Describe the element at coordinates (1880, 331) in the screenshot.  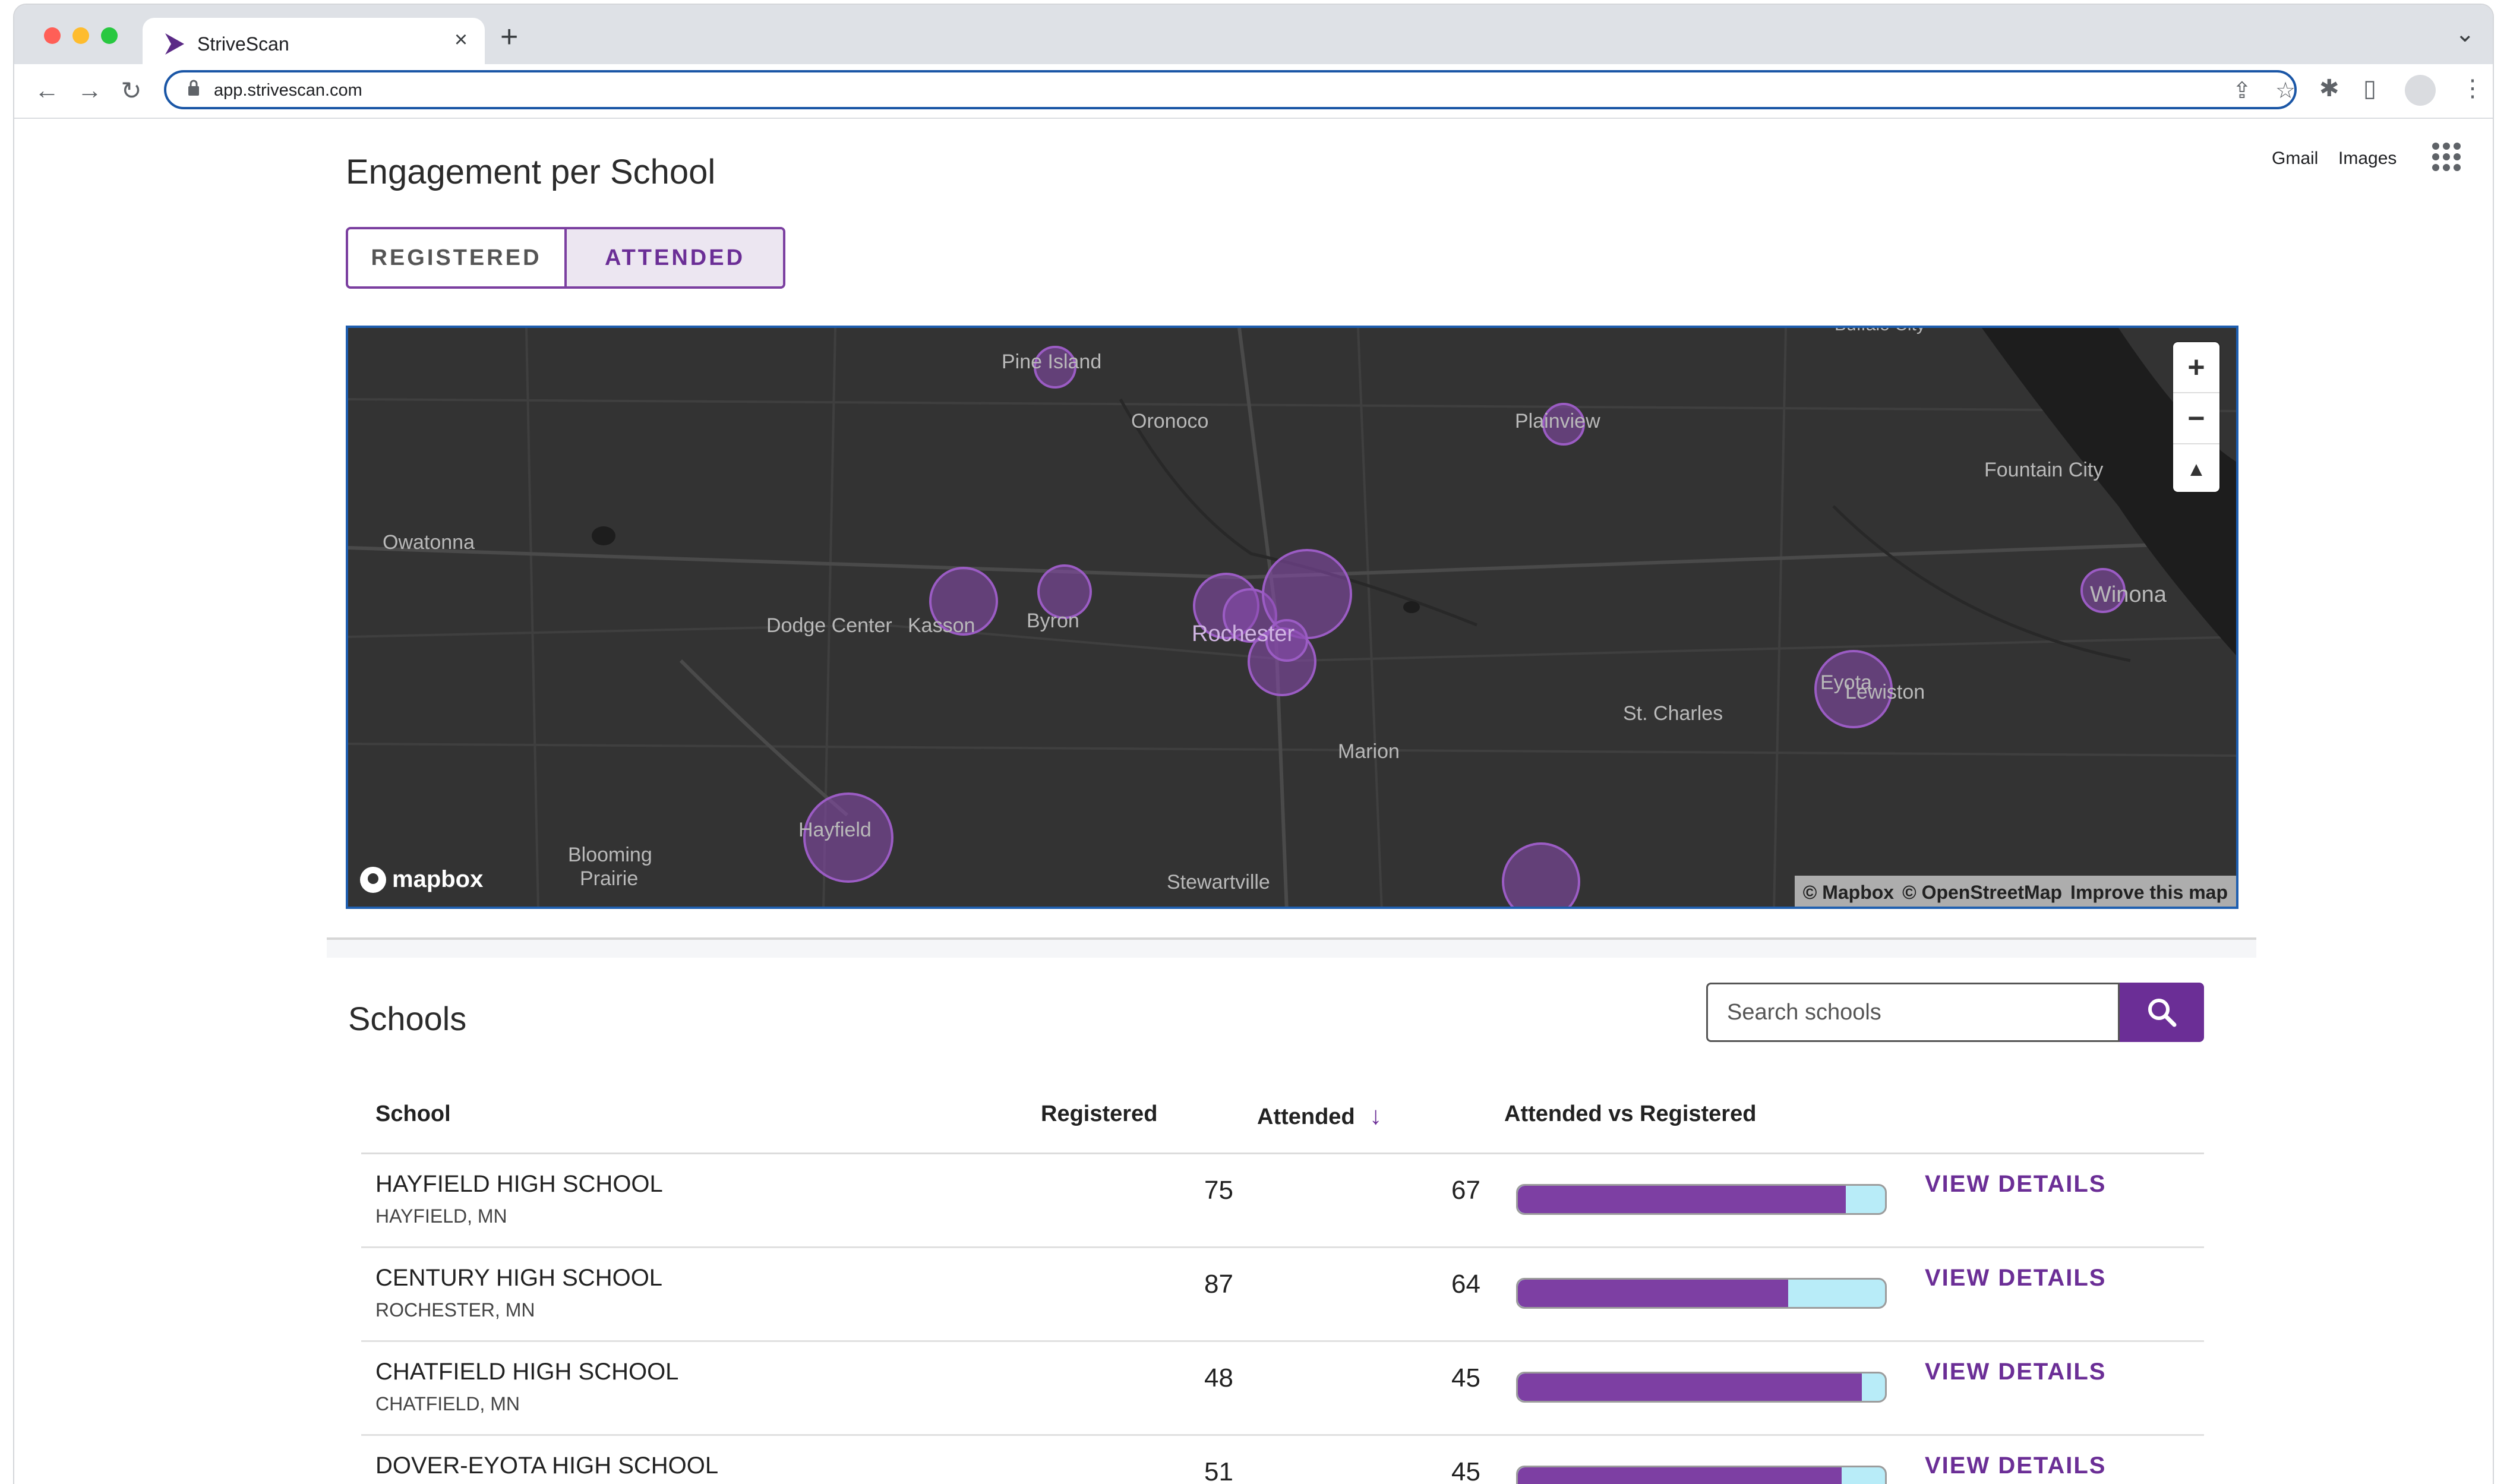
I see `map-label-buffalo-city: Buffalo City` at that location.